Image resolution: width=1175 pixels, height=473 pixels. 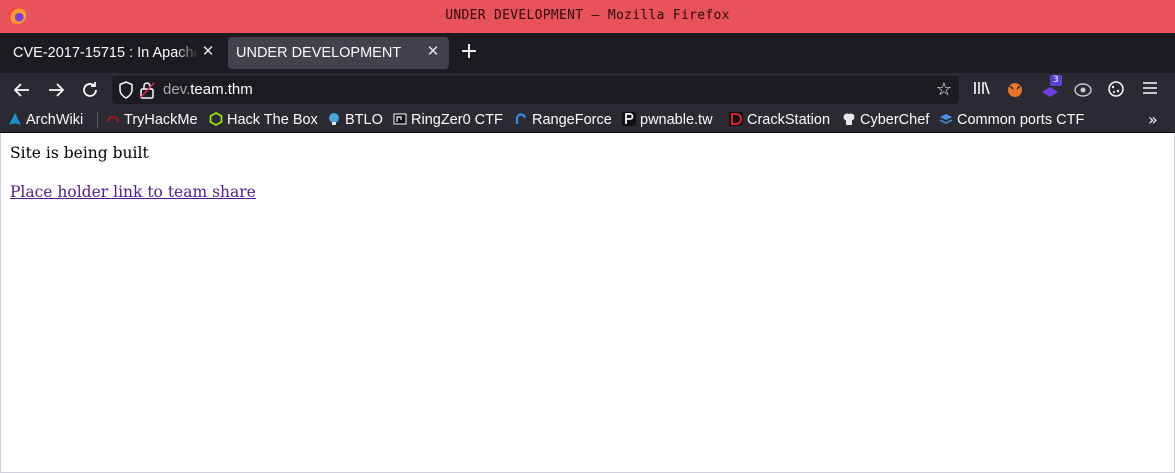 I want to click on bookmark-separator, so click(x=97, y=120).